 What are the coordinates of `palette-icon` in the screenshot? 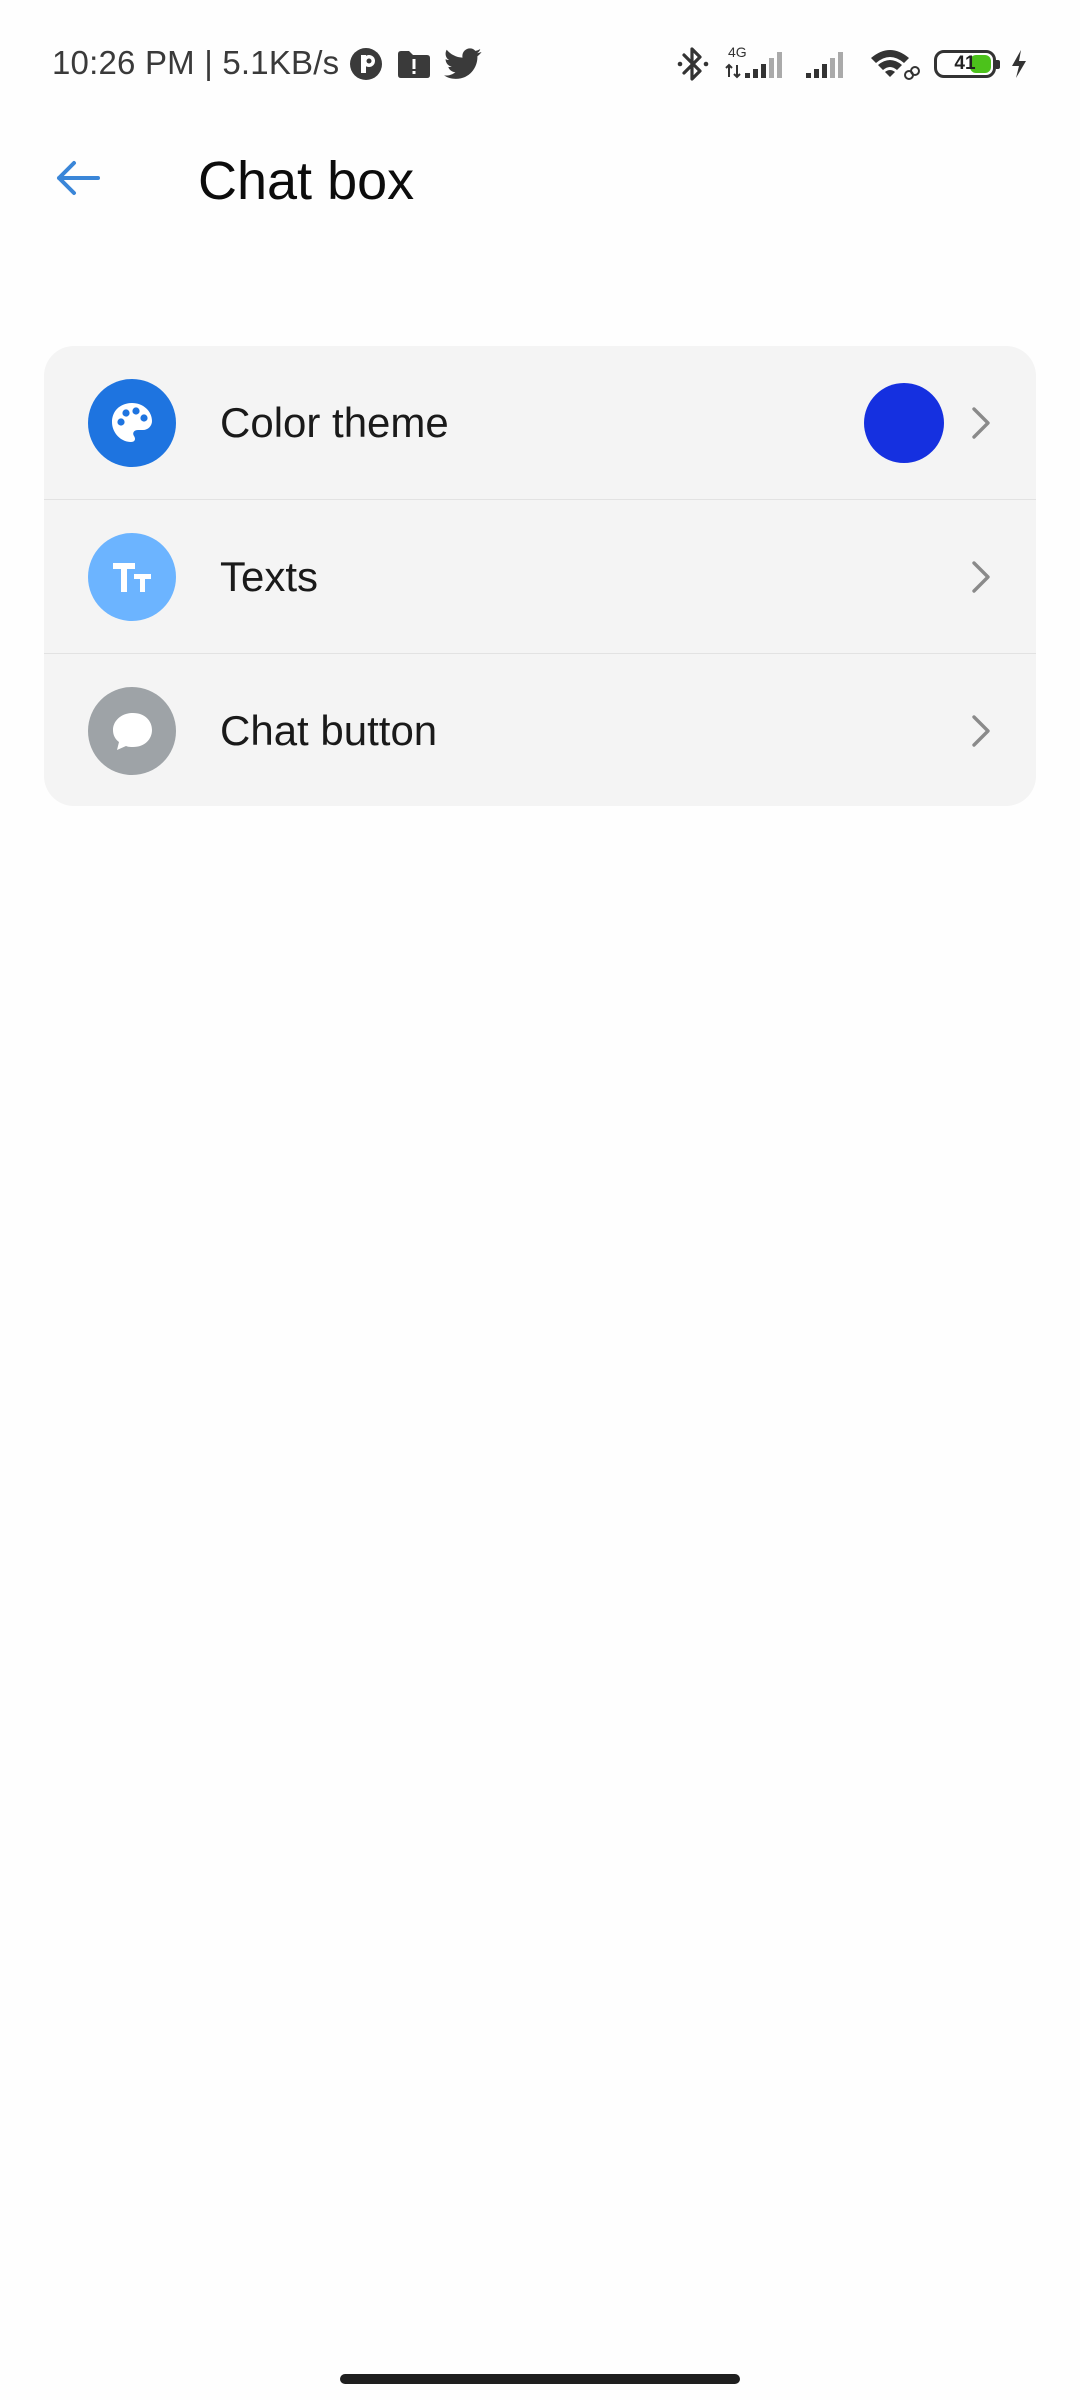 It's located at (132, 422).